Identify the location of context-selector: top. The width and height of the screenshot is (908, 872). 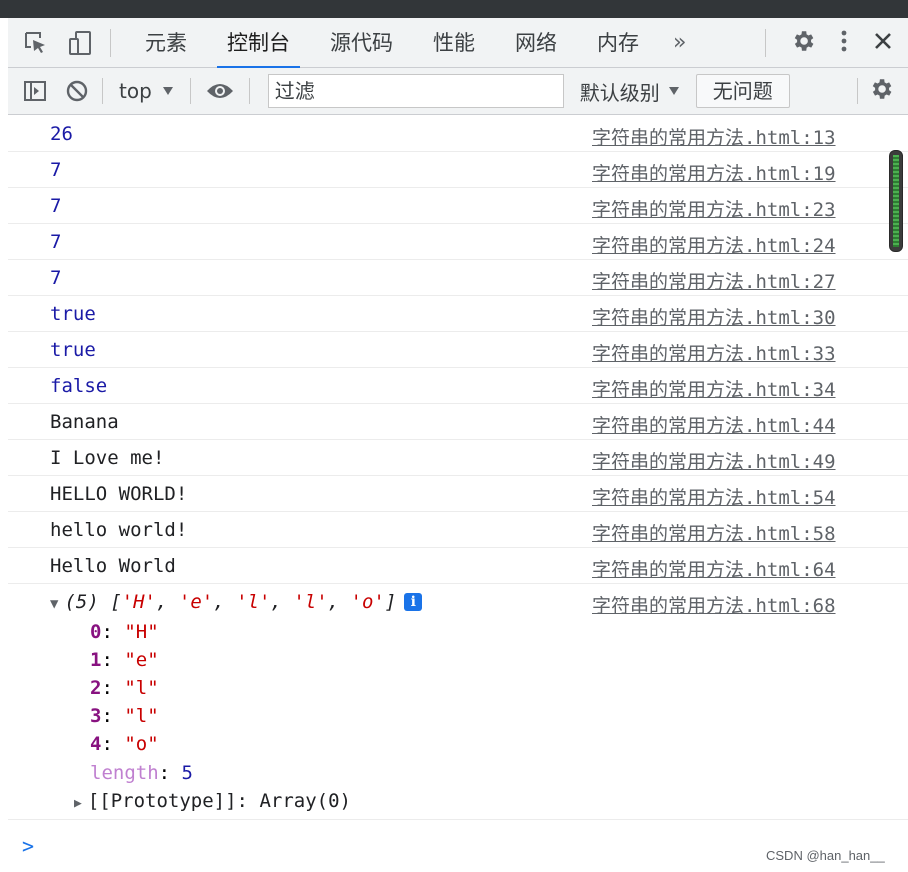
(146, 91).